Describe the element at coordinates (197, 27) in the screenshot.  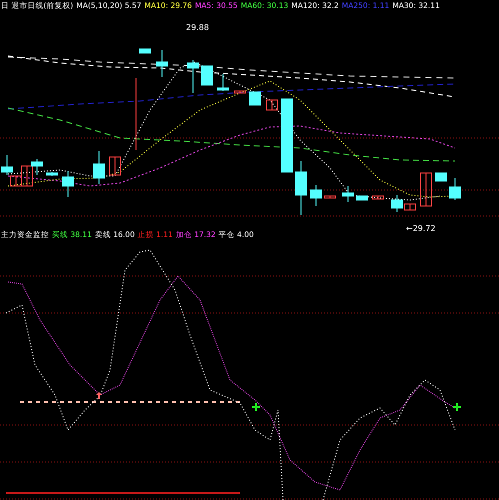
I see `price-label: 29.88` at that location.